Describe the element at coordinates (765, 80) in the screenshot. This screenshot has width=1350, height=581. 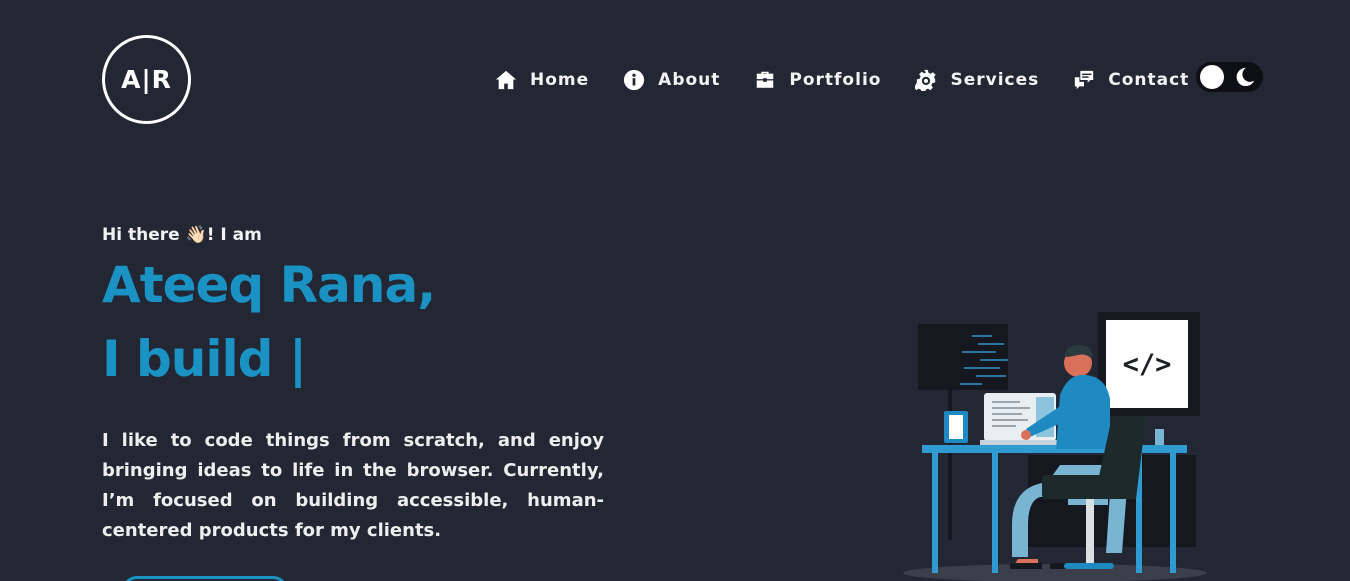
I see `briefcase-icon` at that location.